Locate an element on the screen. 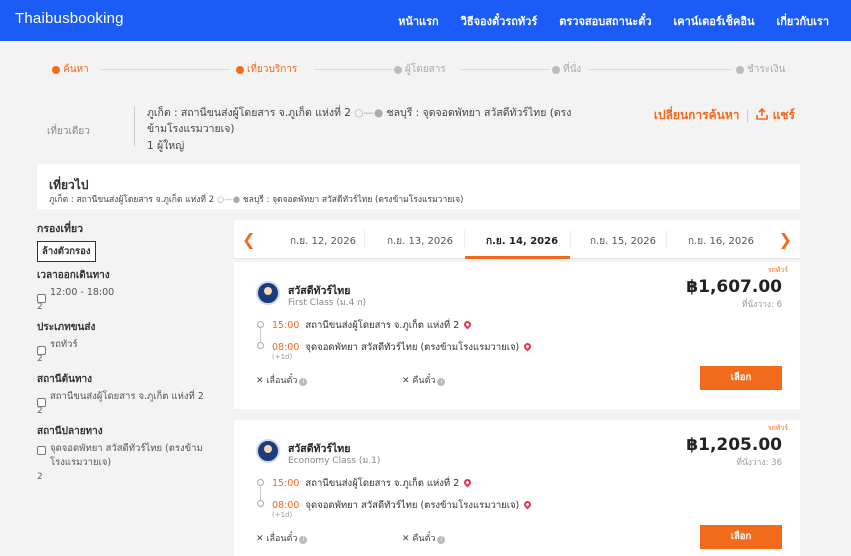 The width and height of the screenshot is (851, 556). nav-link-check-status: ตรวจสอบสถานะตั๋ว is located at coordinates (605, 21).